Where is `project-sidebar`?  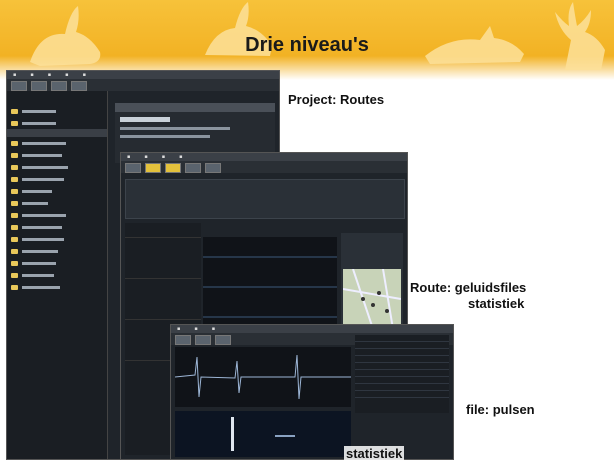
project-sidebar is located at coordinates (57, 275).